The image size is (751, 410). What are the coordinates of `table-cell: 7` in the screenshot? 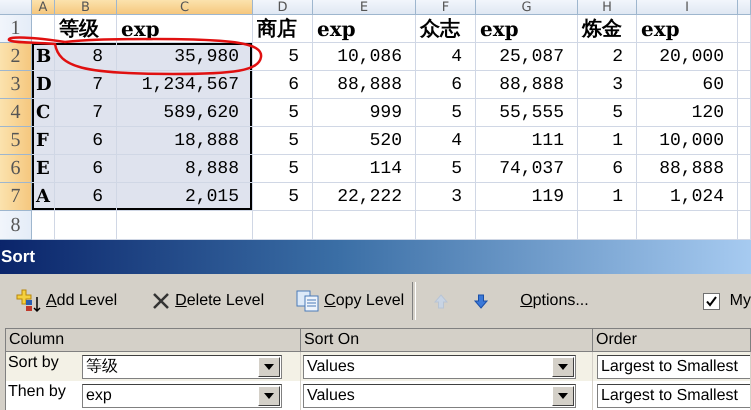 It's located at (86, 85).